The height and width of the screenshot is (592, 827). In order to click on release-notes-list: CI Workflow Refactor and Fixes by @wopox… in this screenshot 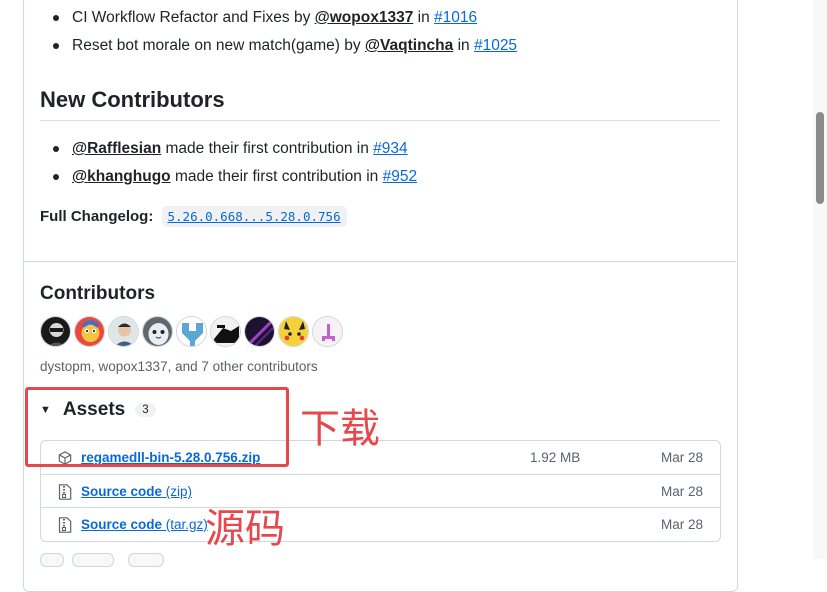, I will do `click(278, 36)`.